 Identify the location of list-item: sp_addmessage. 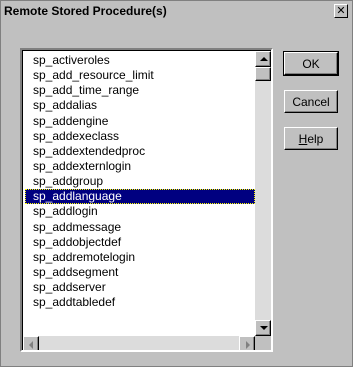
(140, 227).